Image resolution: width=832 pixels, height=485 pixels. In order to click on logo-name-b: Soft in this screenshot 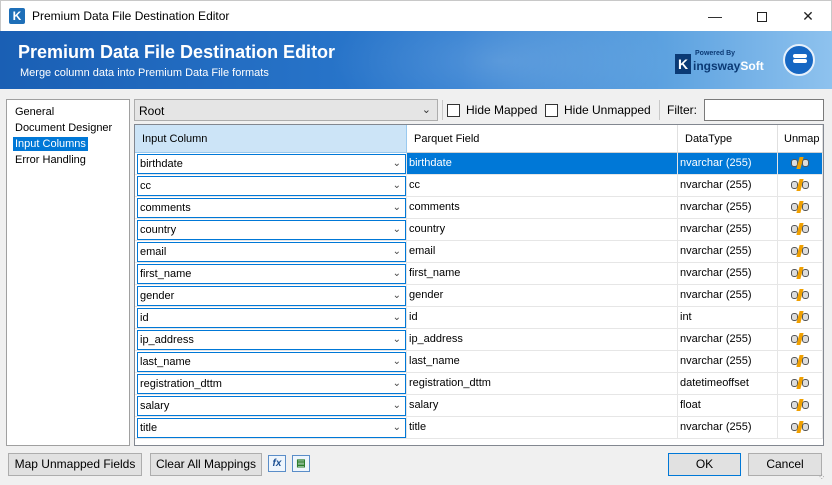, I will do `click(752, 66)`.